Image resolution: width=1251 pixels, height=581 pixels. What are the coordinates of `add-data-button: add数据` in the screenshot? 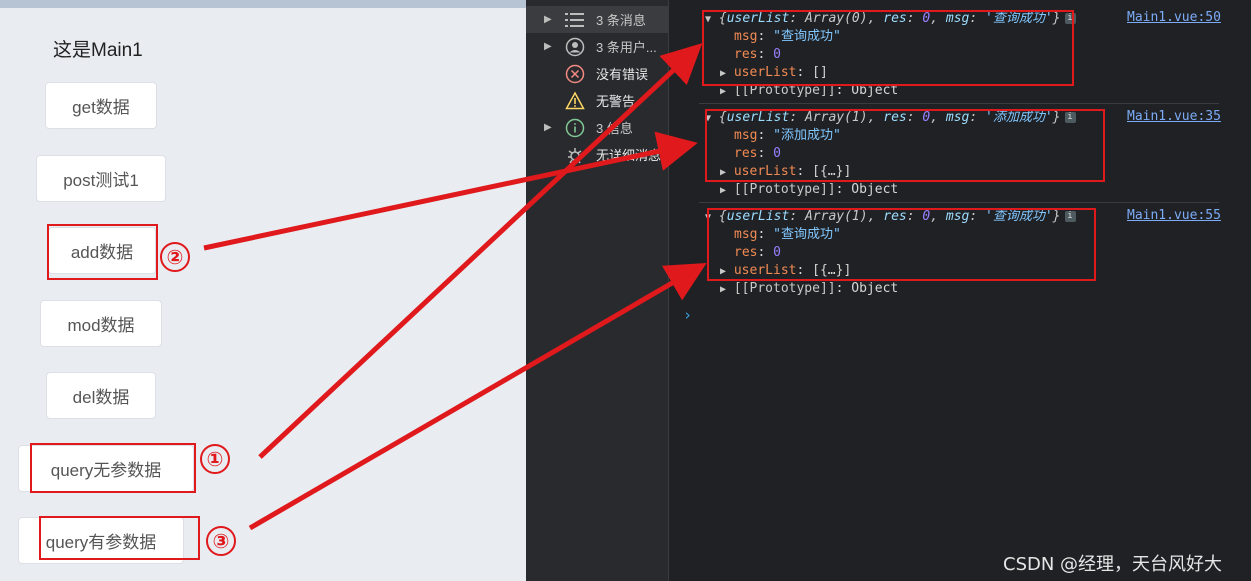 It's located at (102, 250).